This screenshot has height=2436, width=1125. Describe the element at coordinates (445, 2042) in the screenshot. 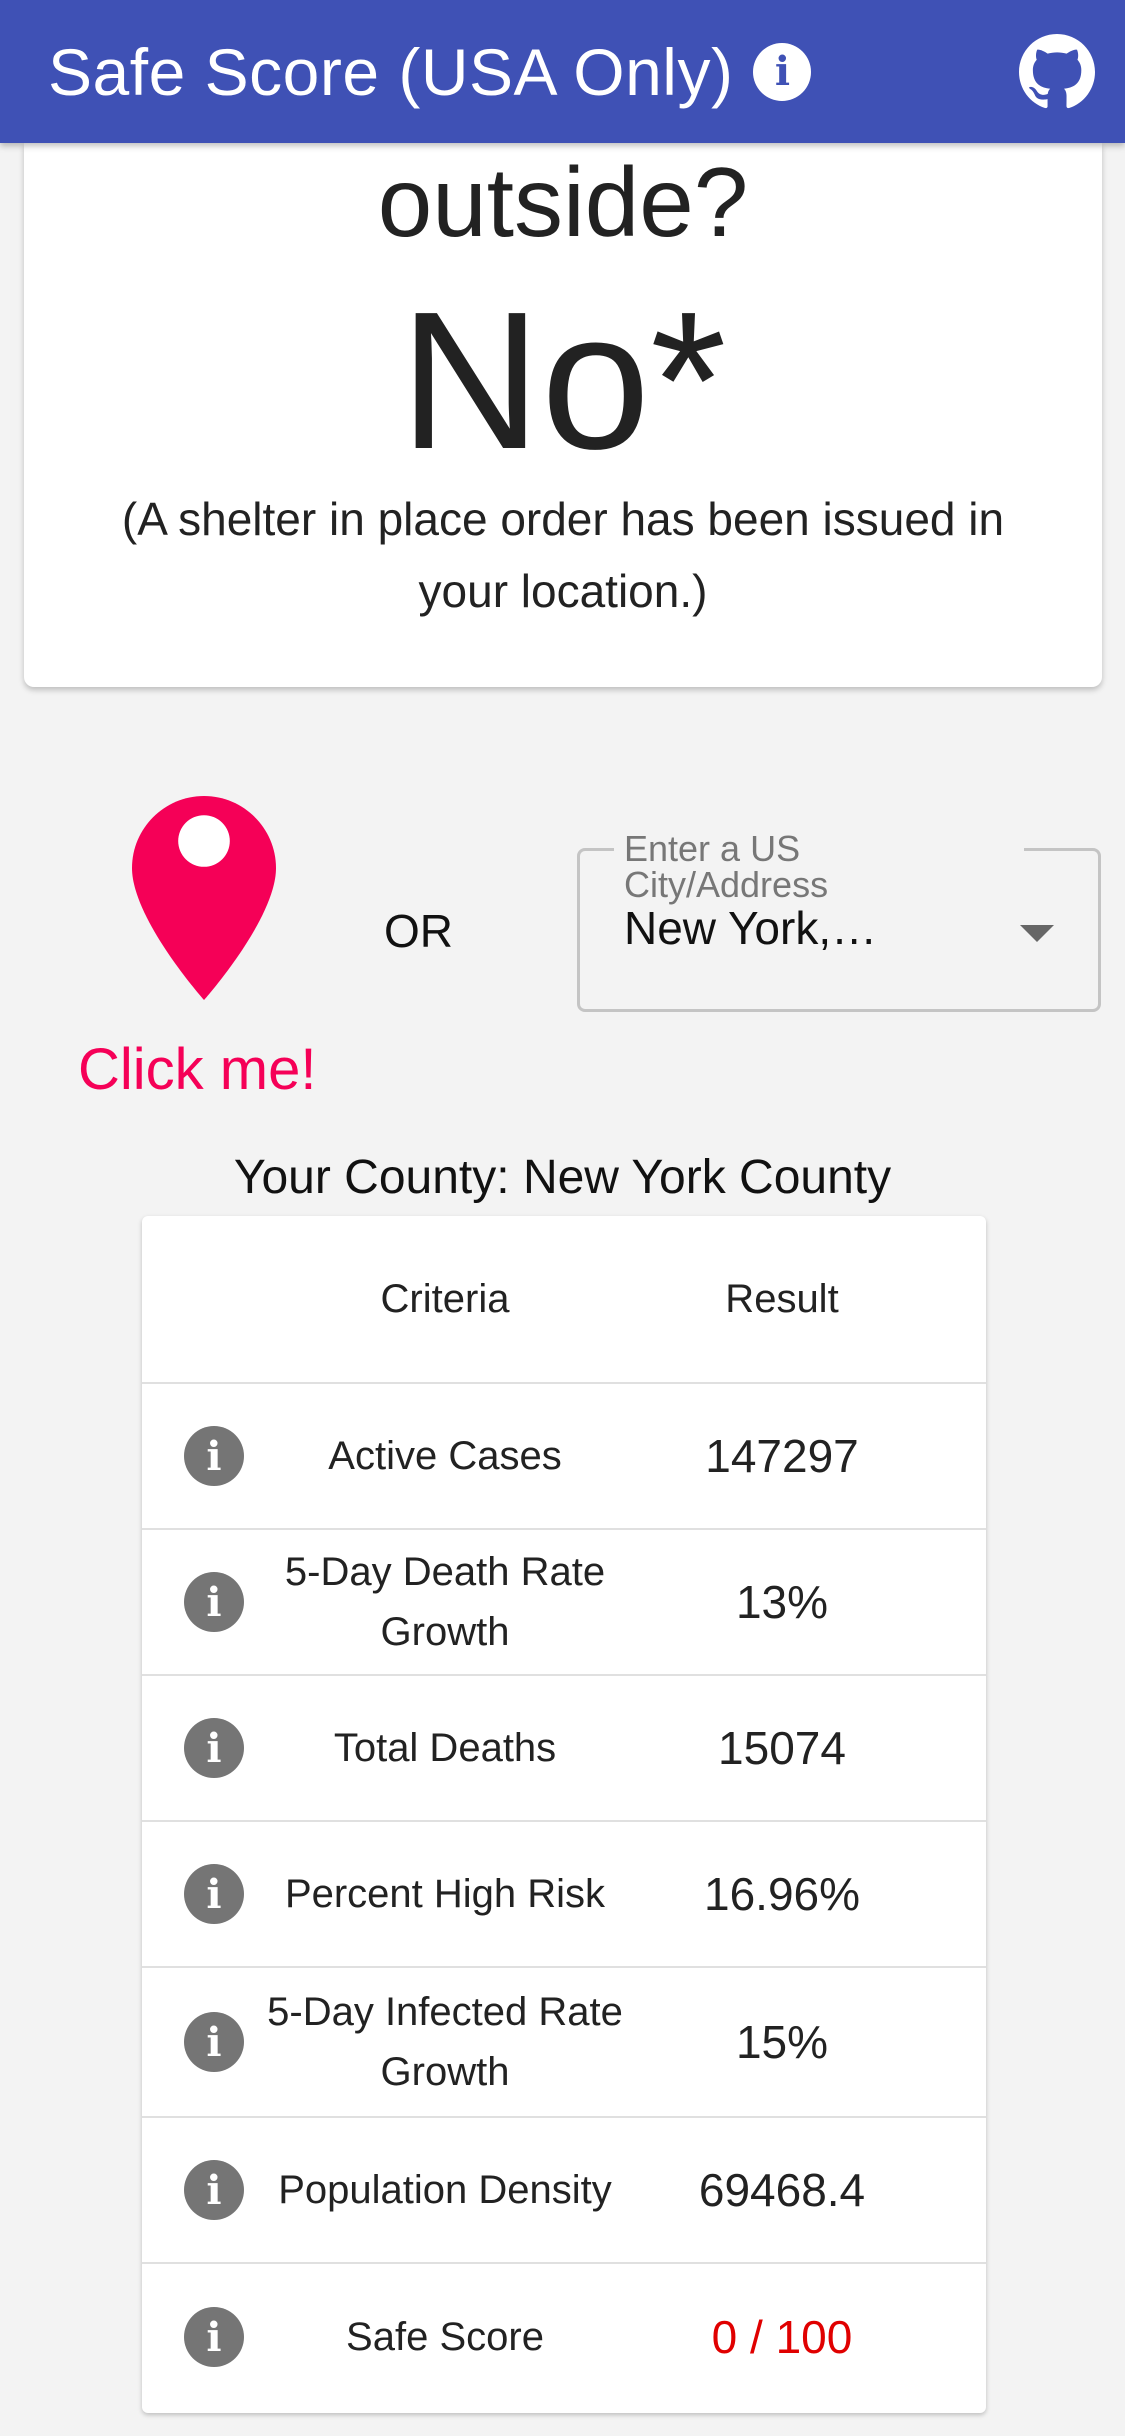

I see `criteria-cell: 5-Day Infected Rate Growth` at that location.